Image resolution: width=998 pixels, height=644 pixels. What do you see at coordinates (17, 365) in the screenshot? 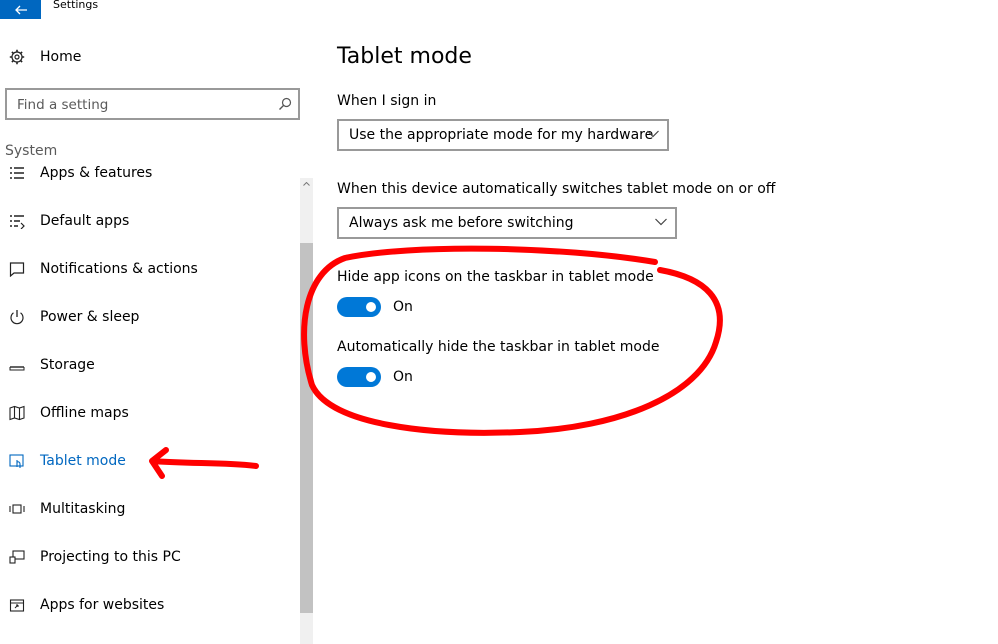
I see `storage-icon` at bounding box center [17, 365].